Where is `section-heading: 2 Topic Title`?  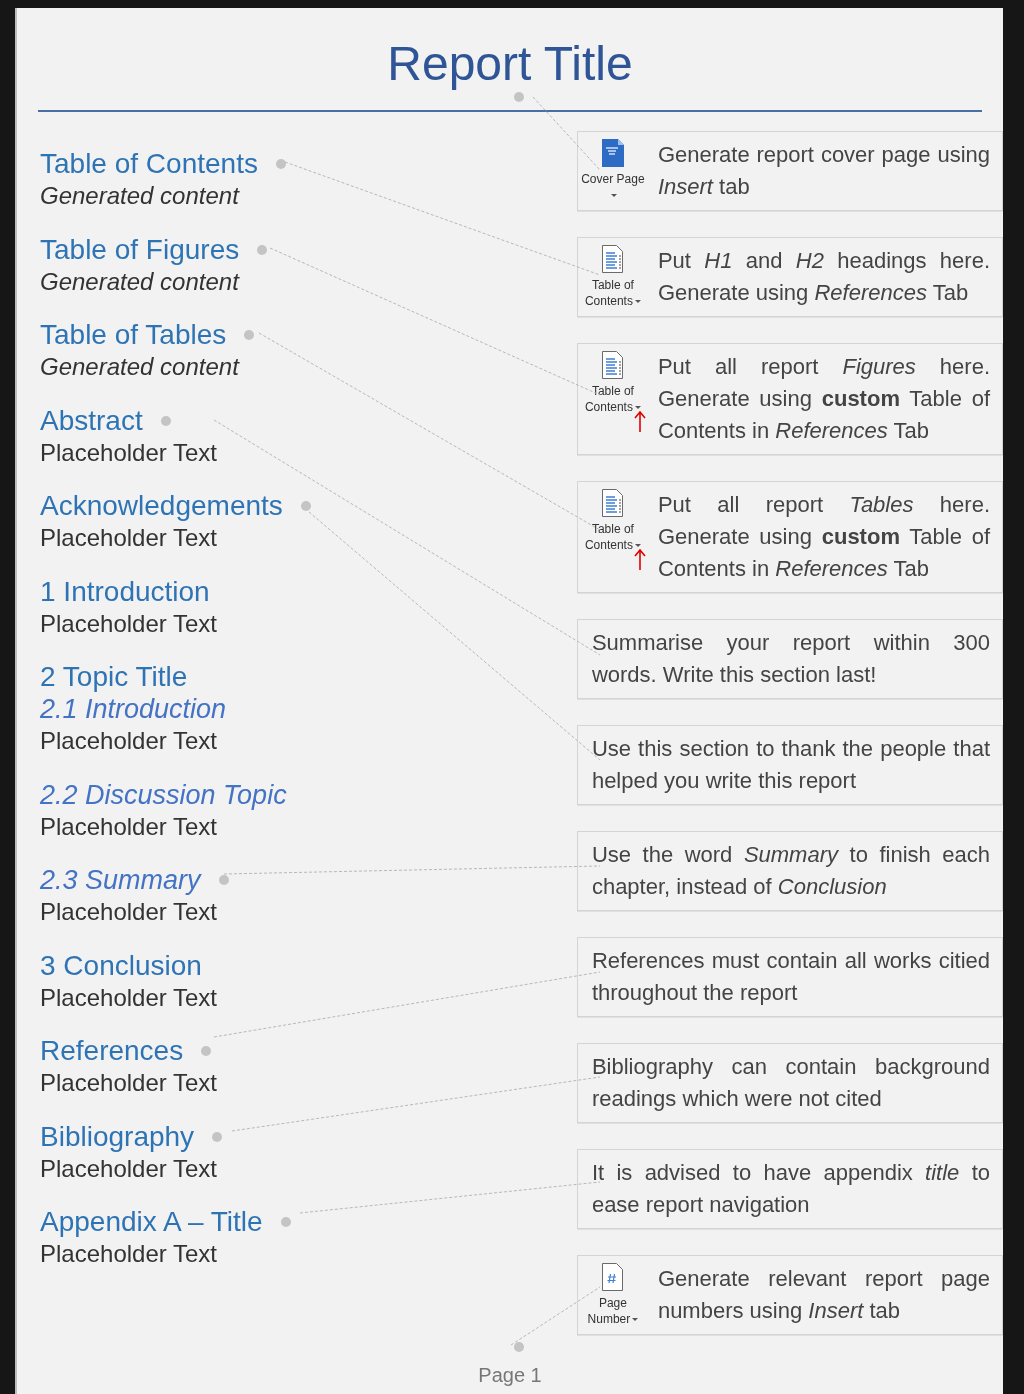
section-heading: 2 Topic Title is located at coordinates (114, 677).